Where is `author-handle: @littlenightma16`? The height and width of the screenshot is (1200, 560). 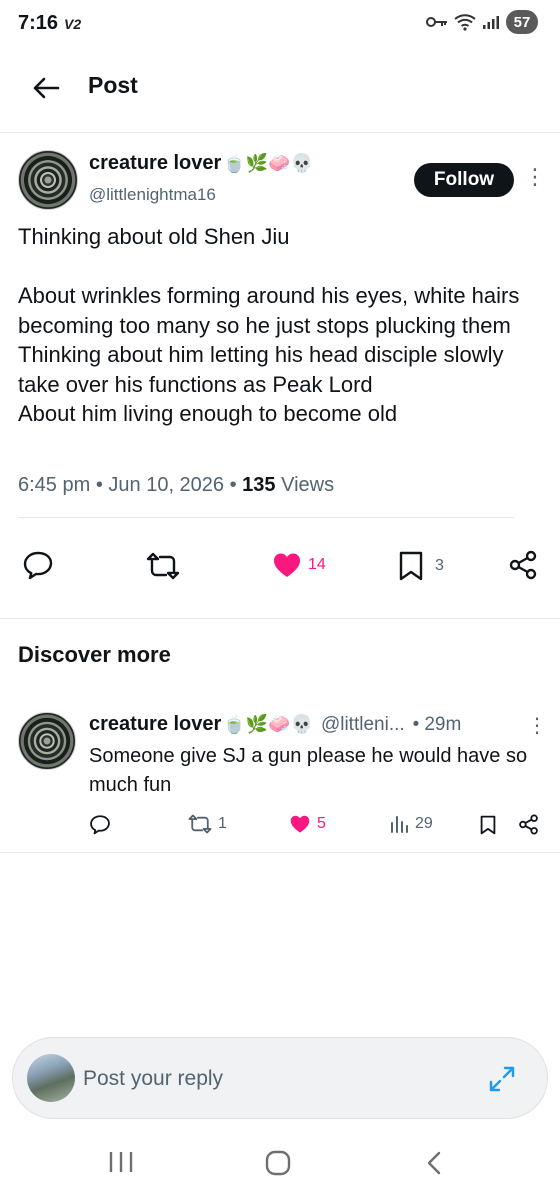 author-handle: @littlenightma16 is located at coordinates (152, 195).